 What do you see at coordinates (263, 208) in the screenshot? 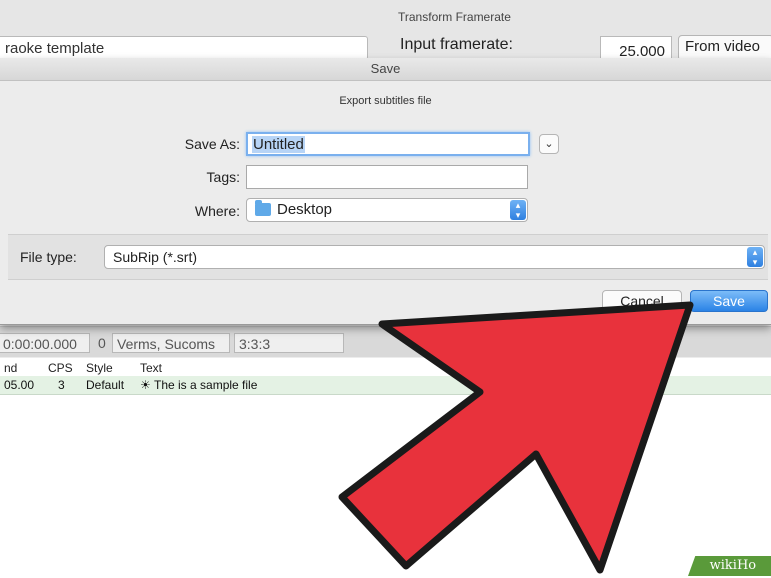
I see `folder-icon` at bounding box center [263, 208].